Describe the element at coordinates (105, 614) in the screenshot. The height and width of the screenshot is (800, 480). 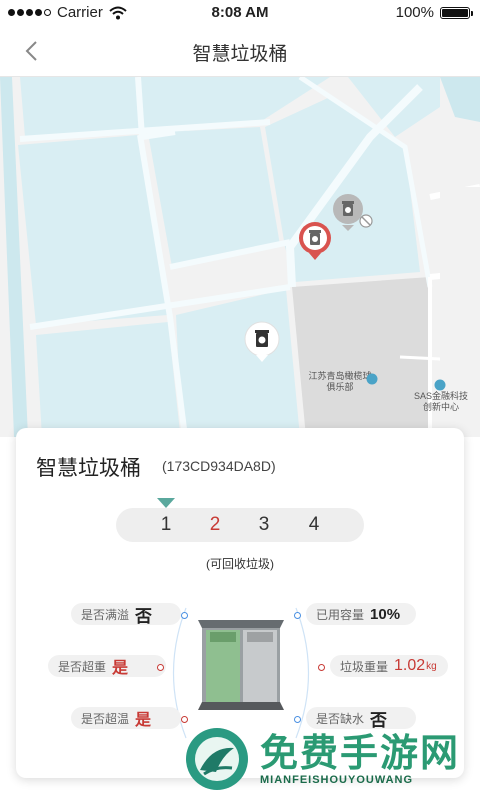
I see `overflow-label: 是否满溢` at that location.